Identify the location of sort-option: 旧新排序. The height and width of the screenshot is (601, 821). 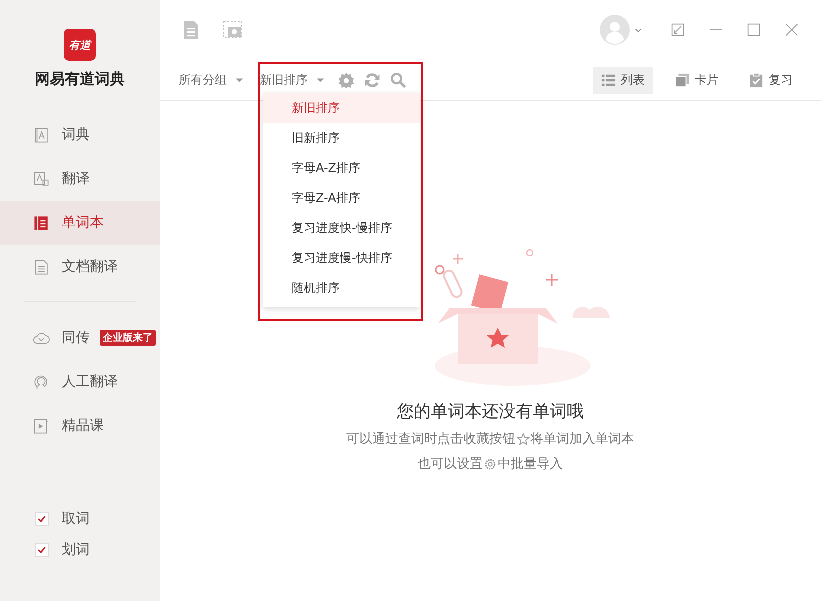
(341, 138).